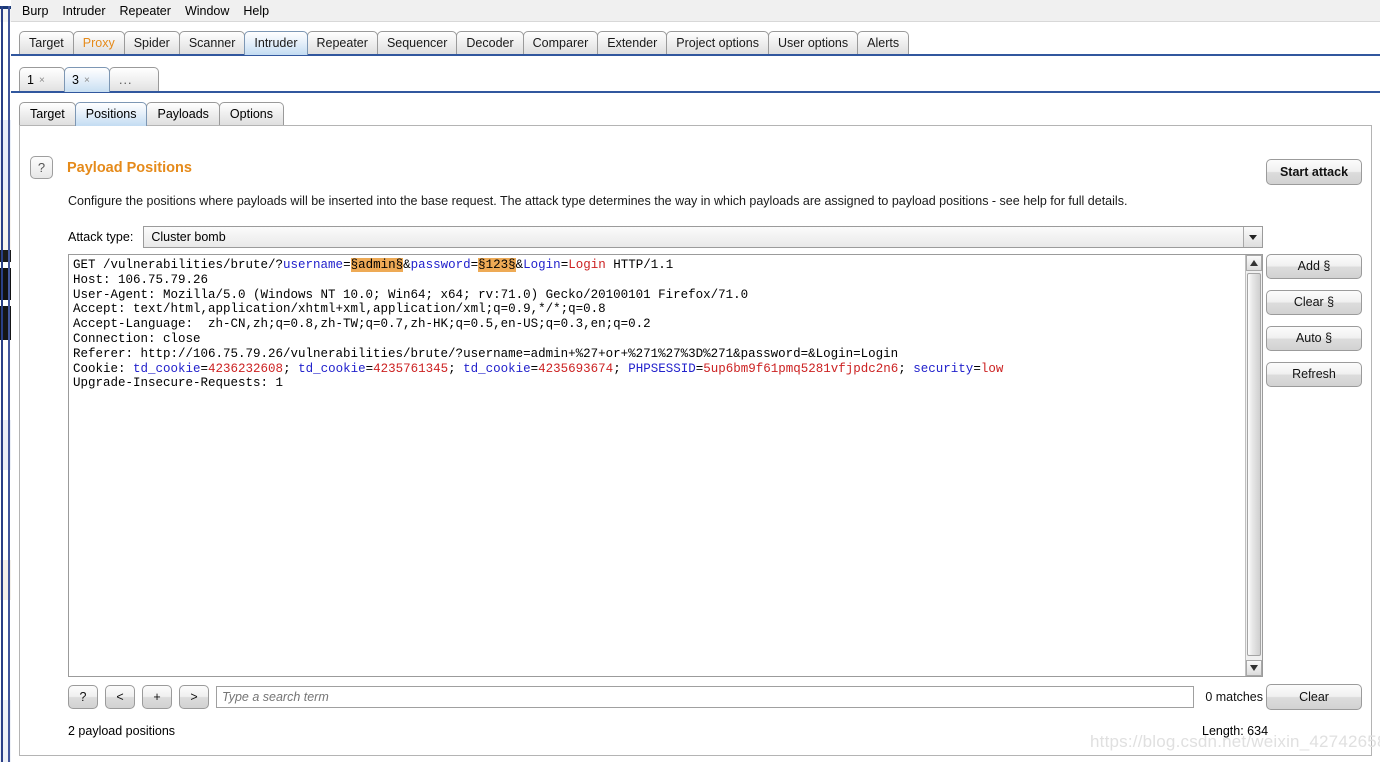 The height and width of the screenshot is (762, 1380). What do you see at coordinates (490, 43) in the screenshot?
I see `tab-decoder: Decoder` at bounding box center [490, 43].